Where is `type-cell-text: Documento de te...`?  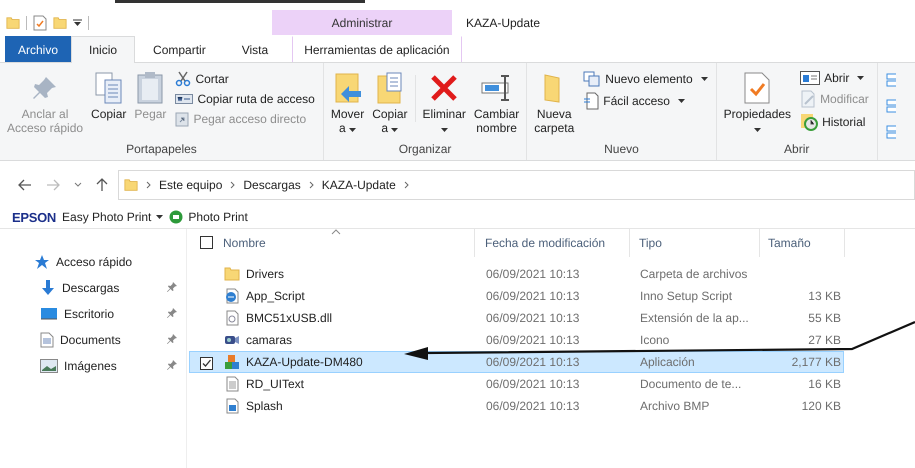 type-cell-text: Documento de te... is located at coordinates (690, 384).